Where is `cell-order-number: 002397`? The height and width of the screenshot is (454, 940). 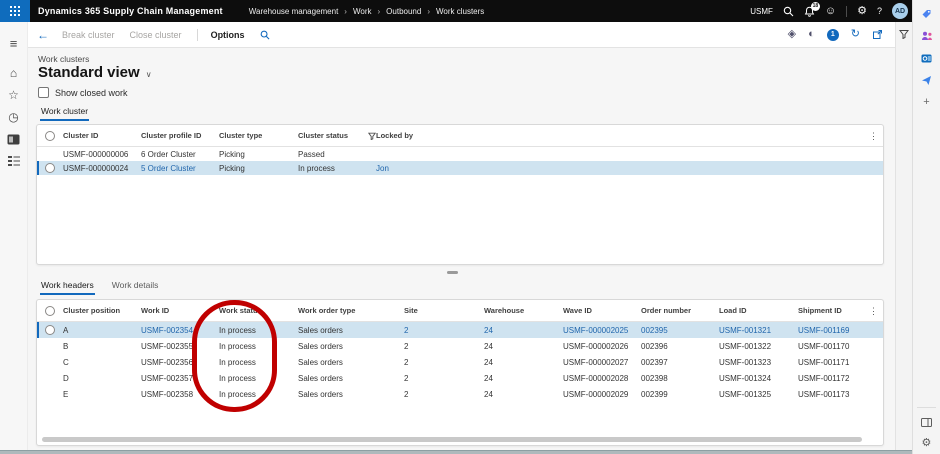 cell-order-number: 002397 is located at coordinates (654, 362).